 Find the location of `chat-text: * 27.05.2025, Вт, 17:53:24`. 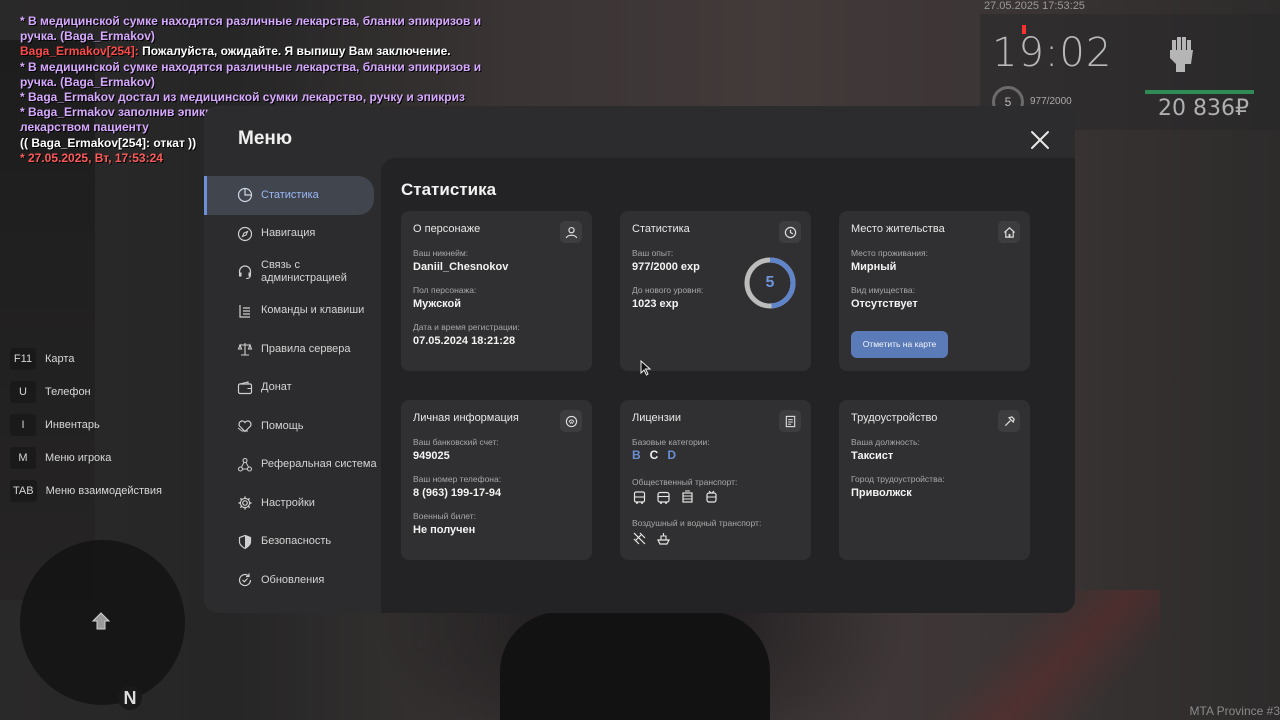

chat-text: * 27.05.2025, Вт, 17:53:24 is located at coordinates (91, 157).